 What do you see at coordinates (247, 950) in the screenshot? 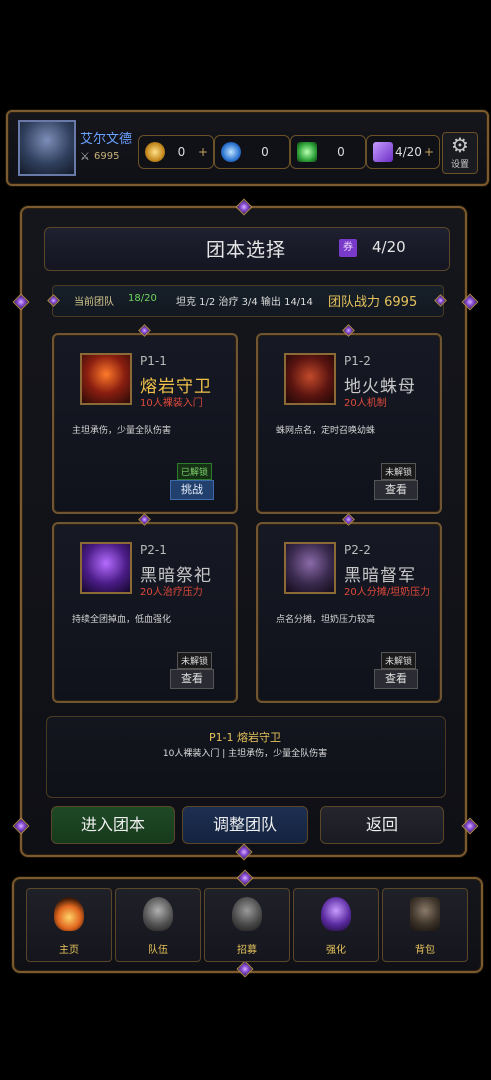
I see `nav-label: 招募` at bounding box center [247, 950].